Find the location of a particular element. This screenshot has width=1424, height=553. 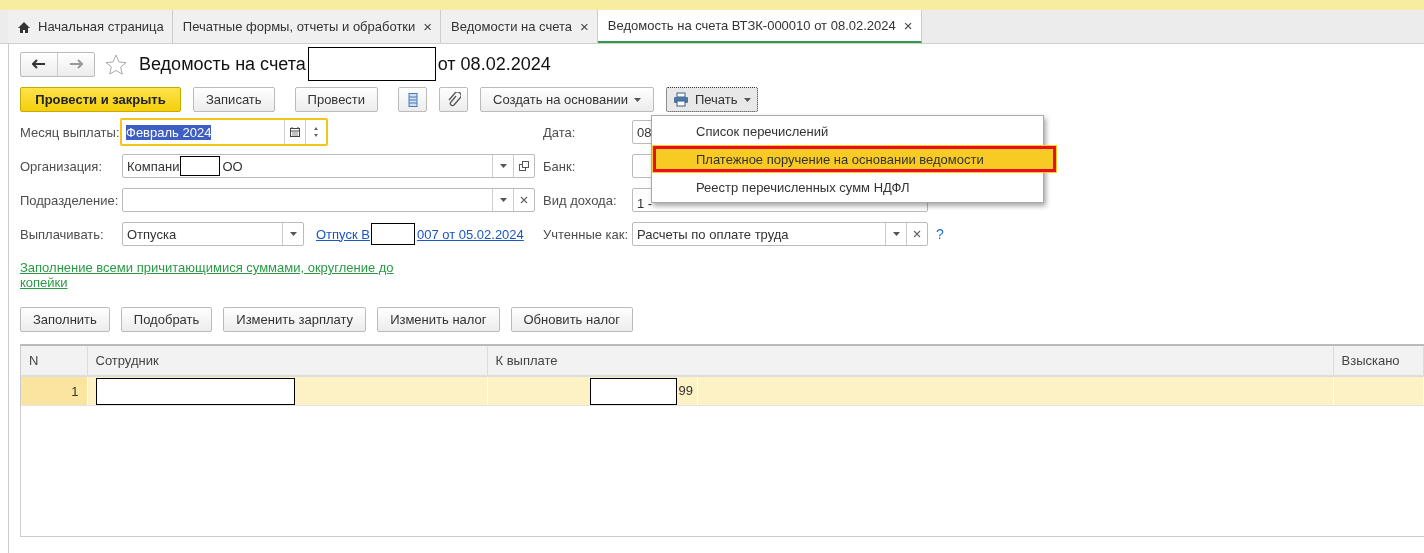

menu-item: Список перечислений is located at coordinates (847, 131).